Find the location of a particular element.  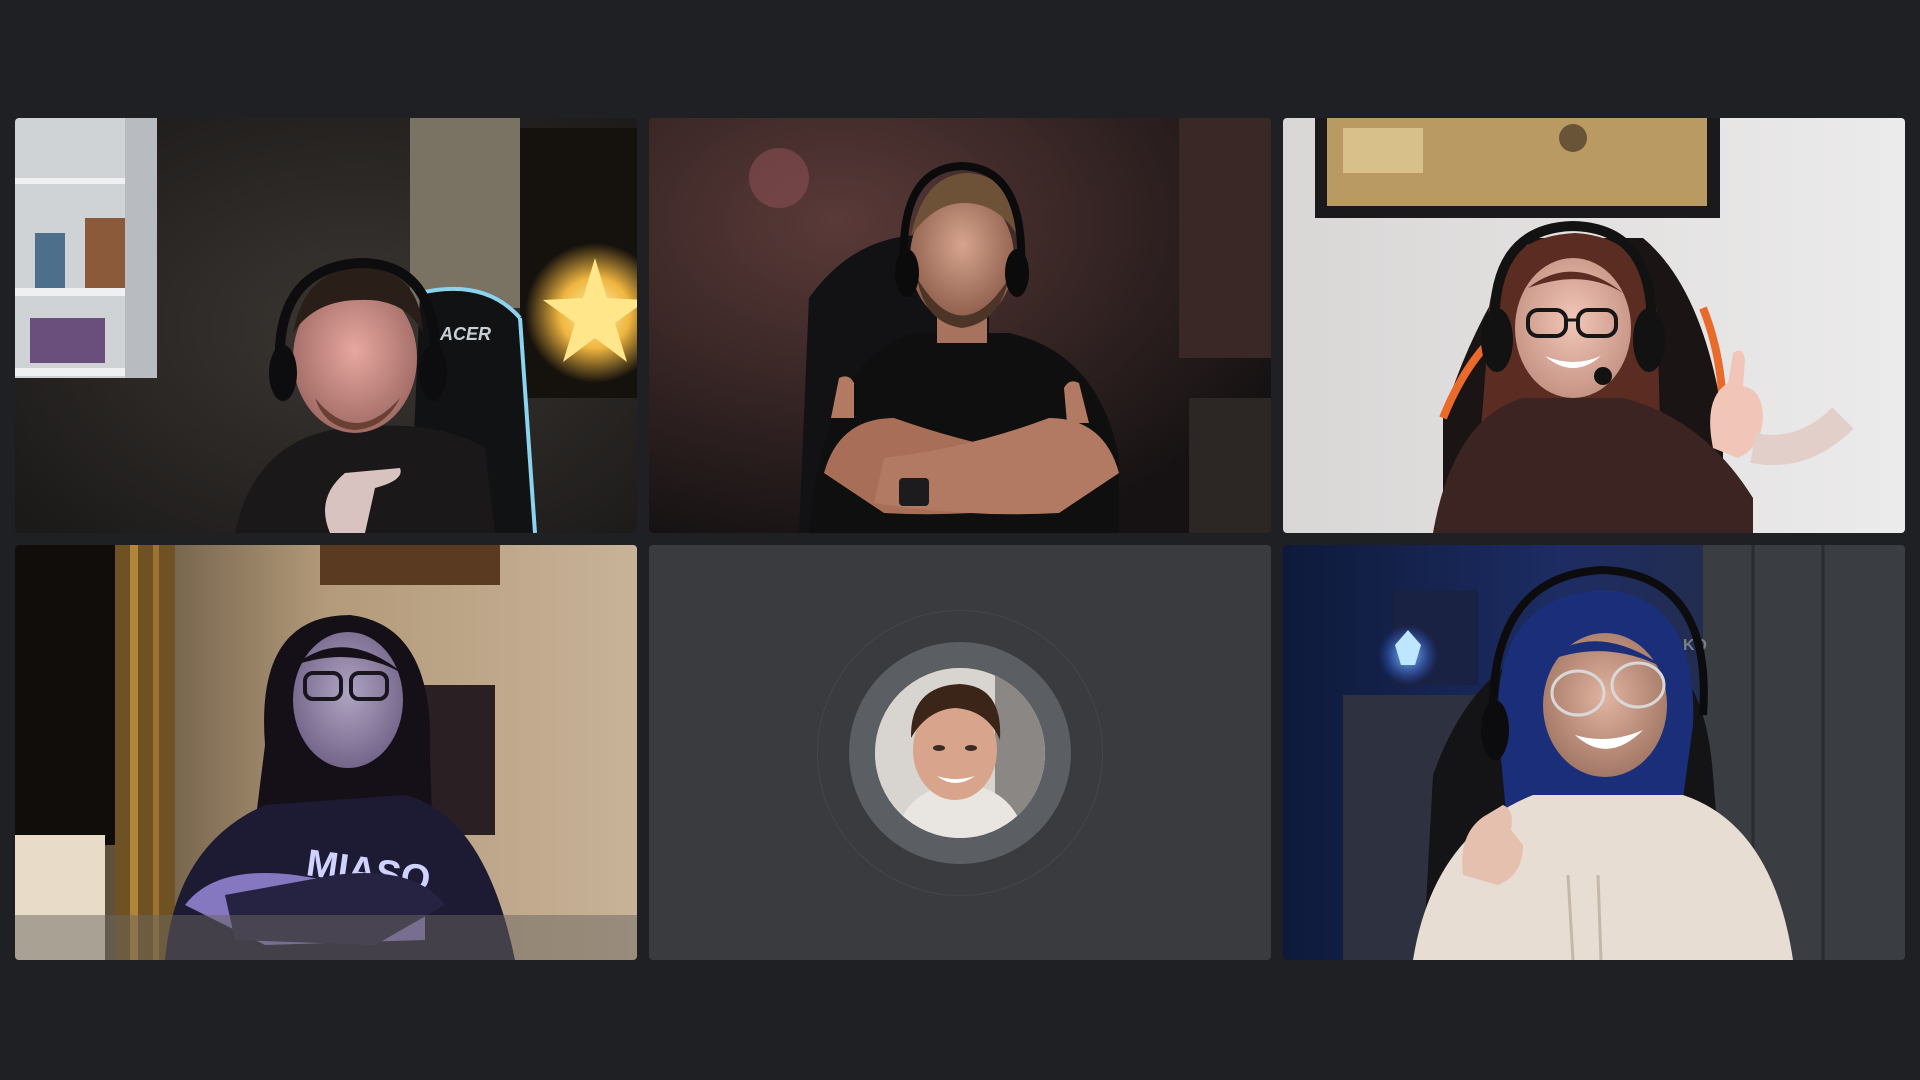

participant-video-6: KO is located at coordinates (1594, 752).